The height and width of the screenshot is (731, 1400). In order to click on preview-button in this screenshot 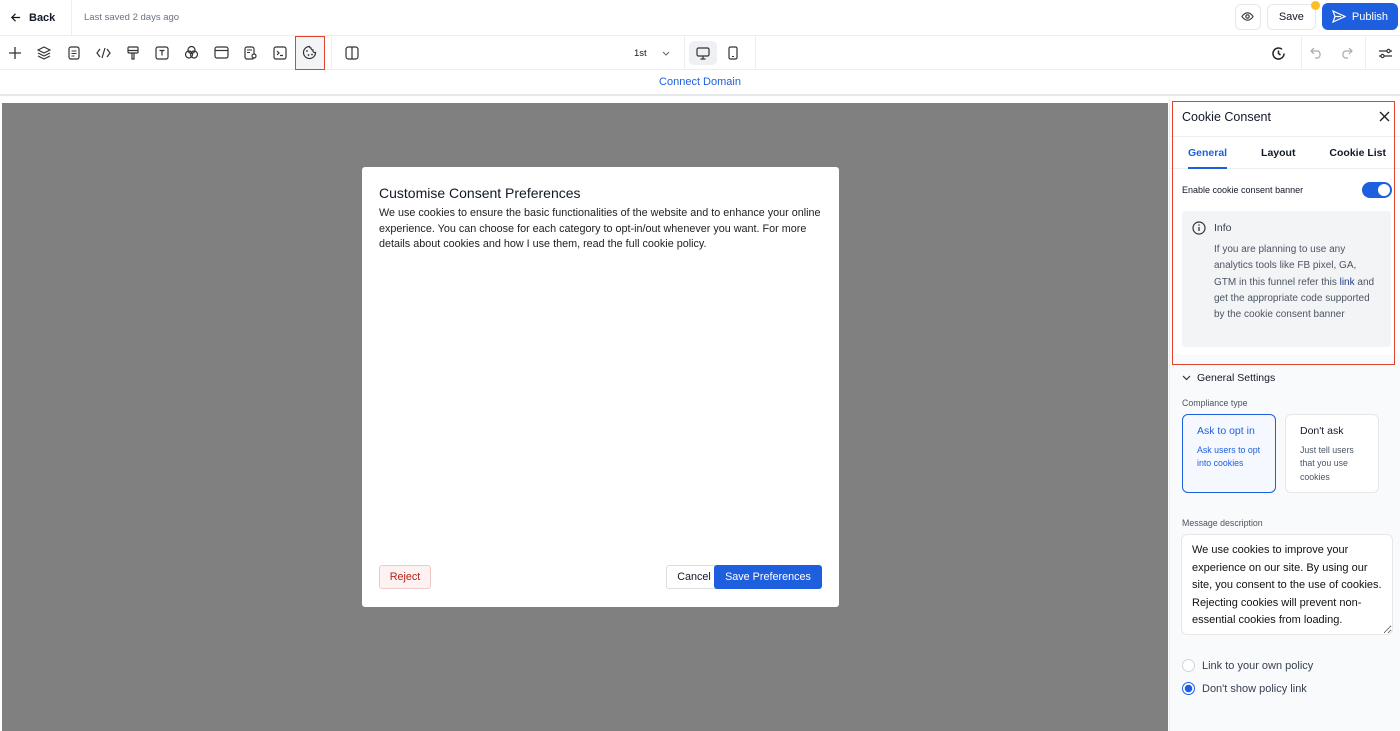, I will do `click(1247, 16)`.